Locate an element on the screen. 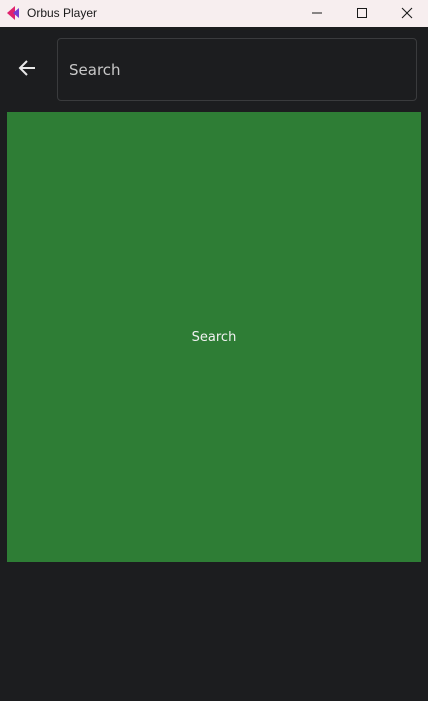  maximize-button is located at coordinates (362, 13).